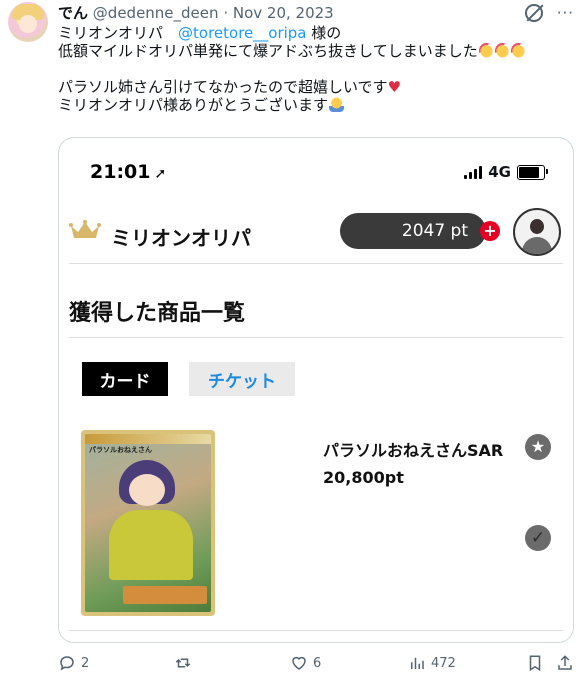  I want to click on bookmark-button, so click(535, 663).